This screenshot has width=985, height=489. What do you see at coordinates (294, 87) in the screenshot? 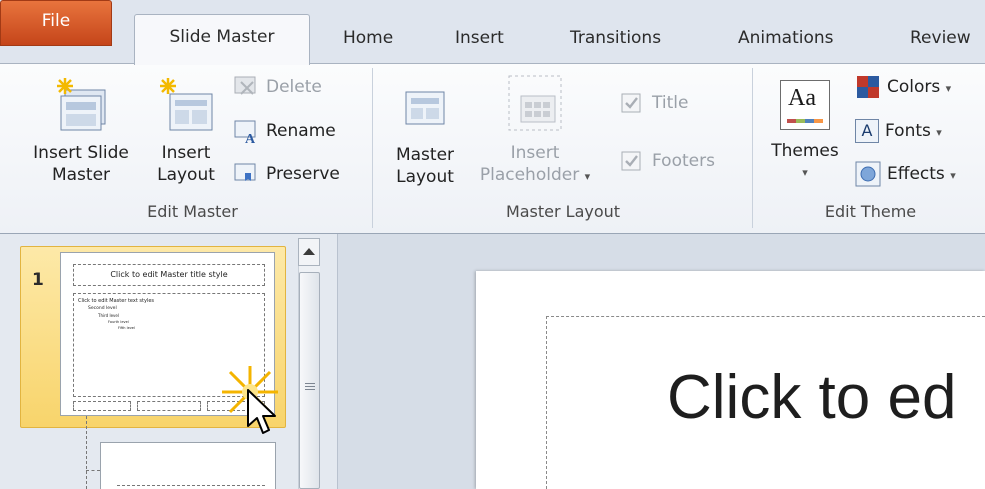
I see `delete-label: Delete` at bounding box center [294, 87].